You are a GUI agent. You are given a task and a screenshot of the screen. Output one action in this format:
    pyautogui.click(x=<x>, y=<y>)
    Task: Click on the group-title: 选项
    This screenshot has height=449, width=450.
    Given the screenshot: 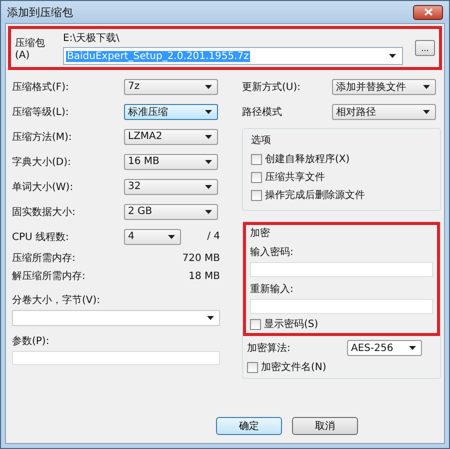 What is the action you would take?
    pyautogui.click(x=261, y=140)
    